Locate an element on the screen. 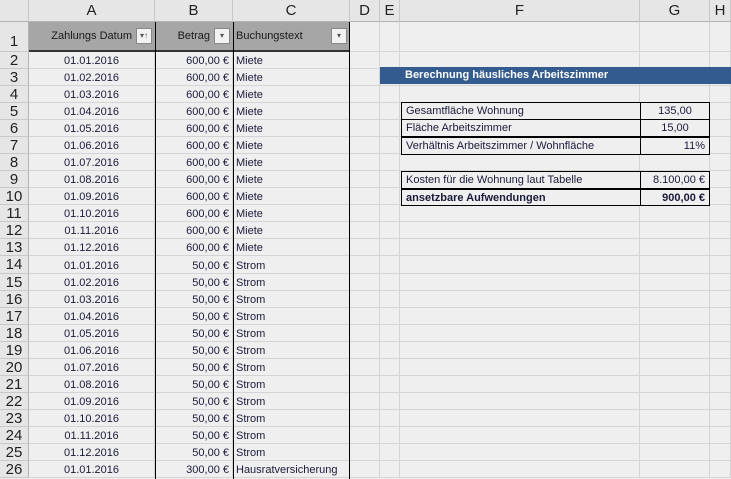  cell-g14 is located at coordinates (675, 265).